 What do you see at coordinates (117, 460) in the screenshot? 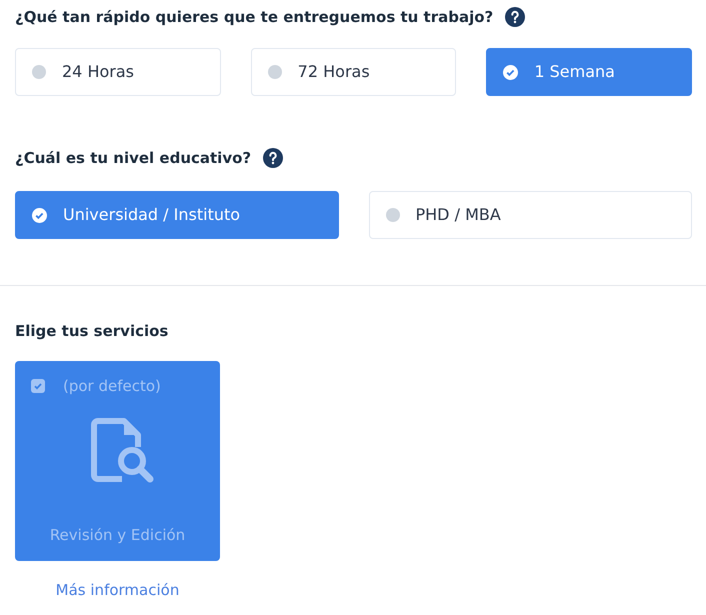
I see `service-card: (por defecto) Revisión y Edición` at bounding box center [117, 460].